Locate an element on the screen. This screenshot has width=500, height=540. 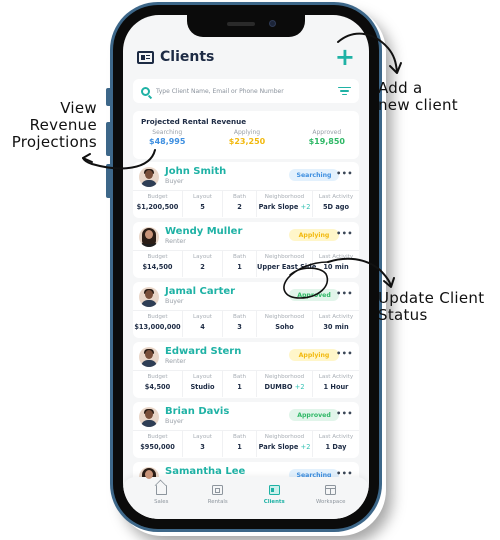
stat-bath: Bath 2 is located at coordinates (240, 204).